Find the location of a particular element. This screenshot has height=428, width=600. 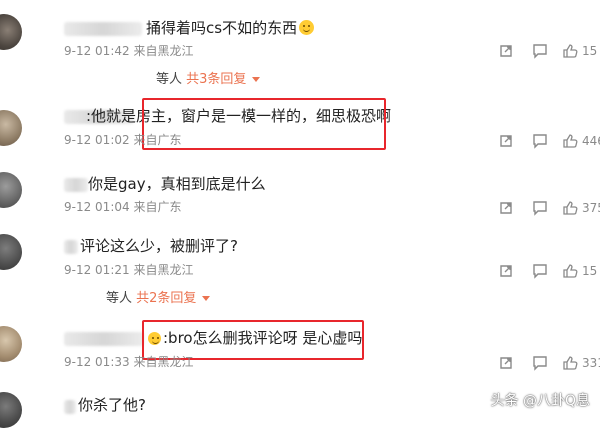

comment-text: 捅得着吗cs不如的东西 is located at coordinates (230, 28).